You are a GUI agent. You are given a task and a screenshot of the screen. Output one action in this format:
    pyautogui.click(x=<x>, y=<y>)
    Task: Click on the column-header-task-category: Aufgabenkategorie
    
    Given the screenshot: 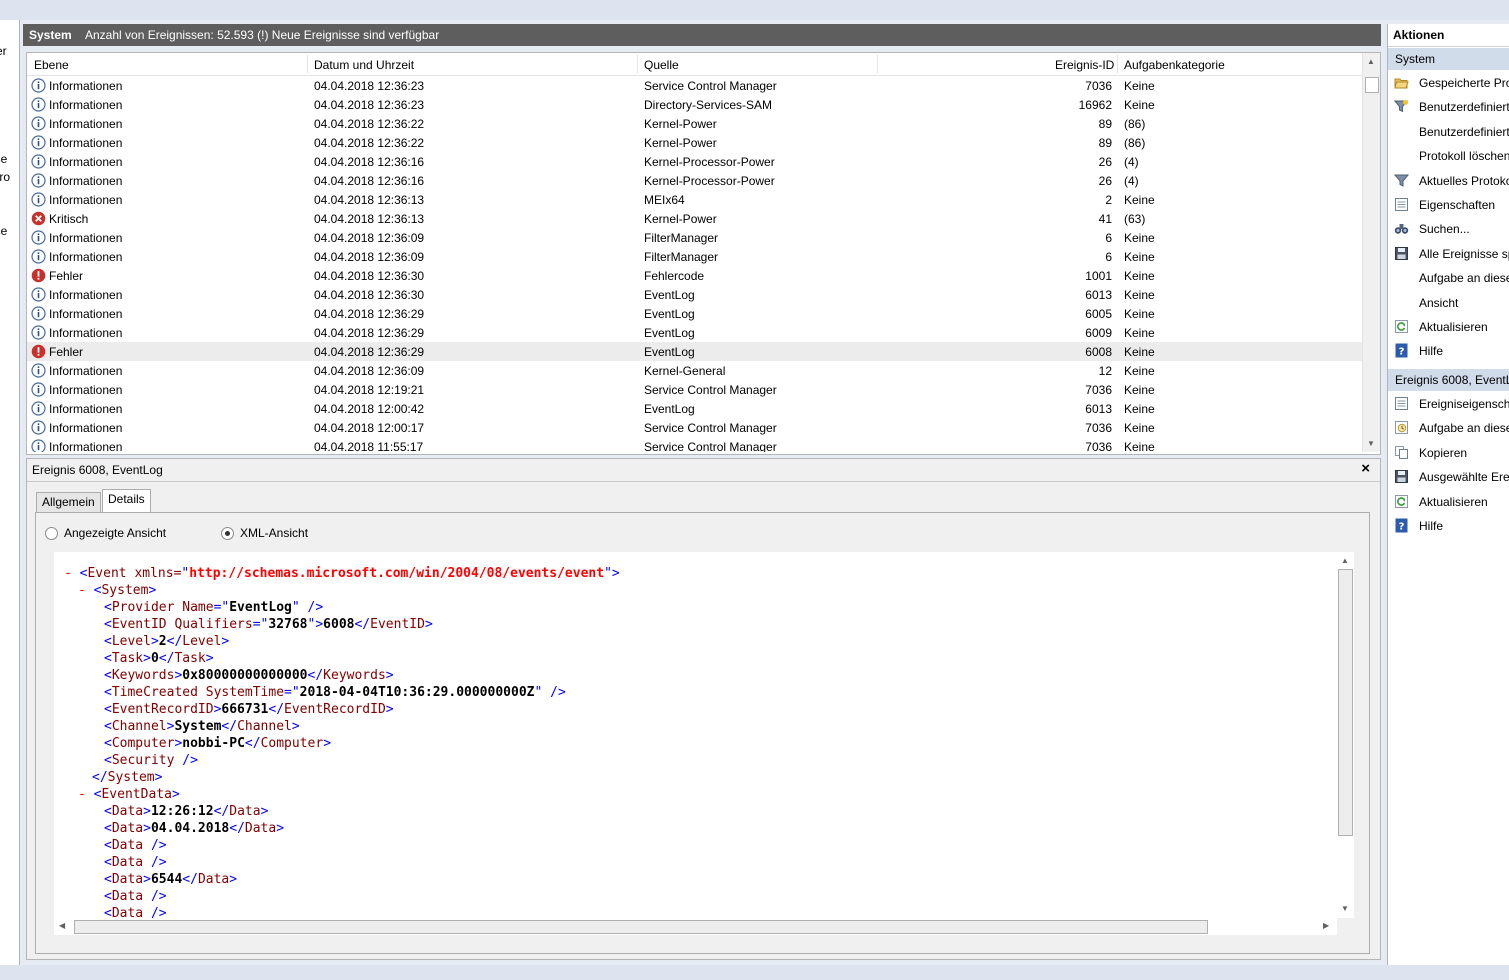 What is the action you would take?
    pyautogui.click(x=1174, y=65)
    